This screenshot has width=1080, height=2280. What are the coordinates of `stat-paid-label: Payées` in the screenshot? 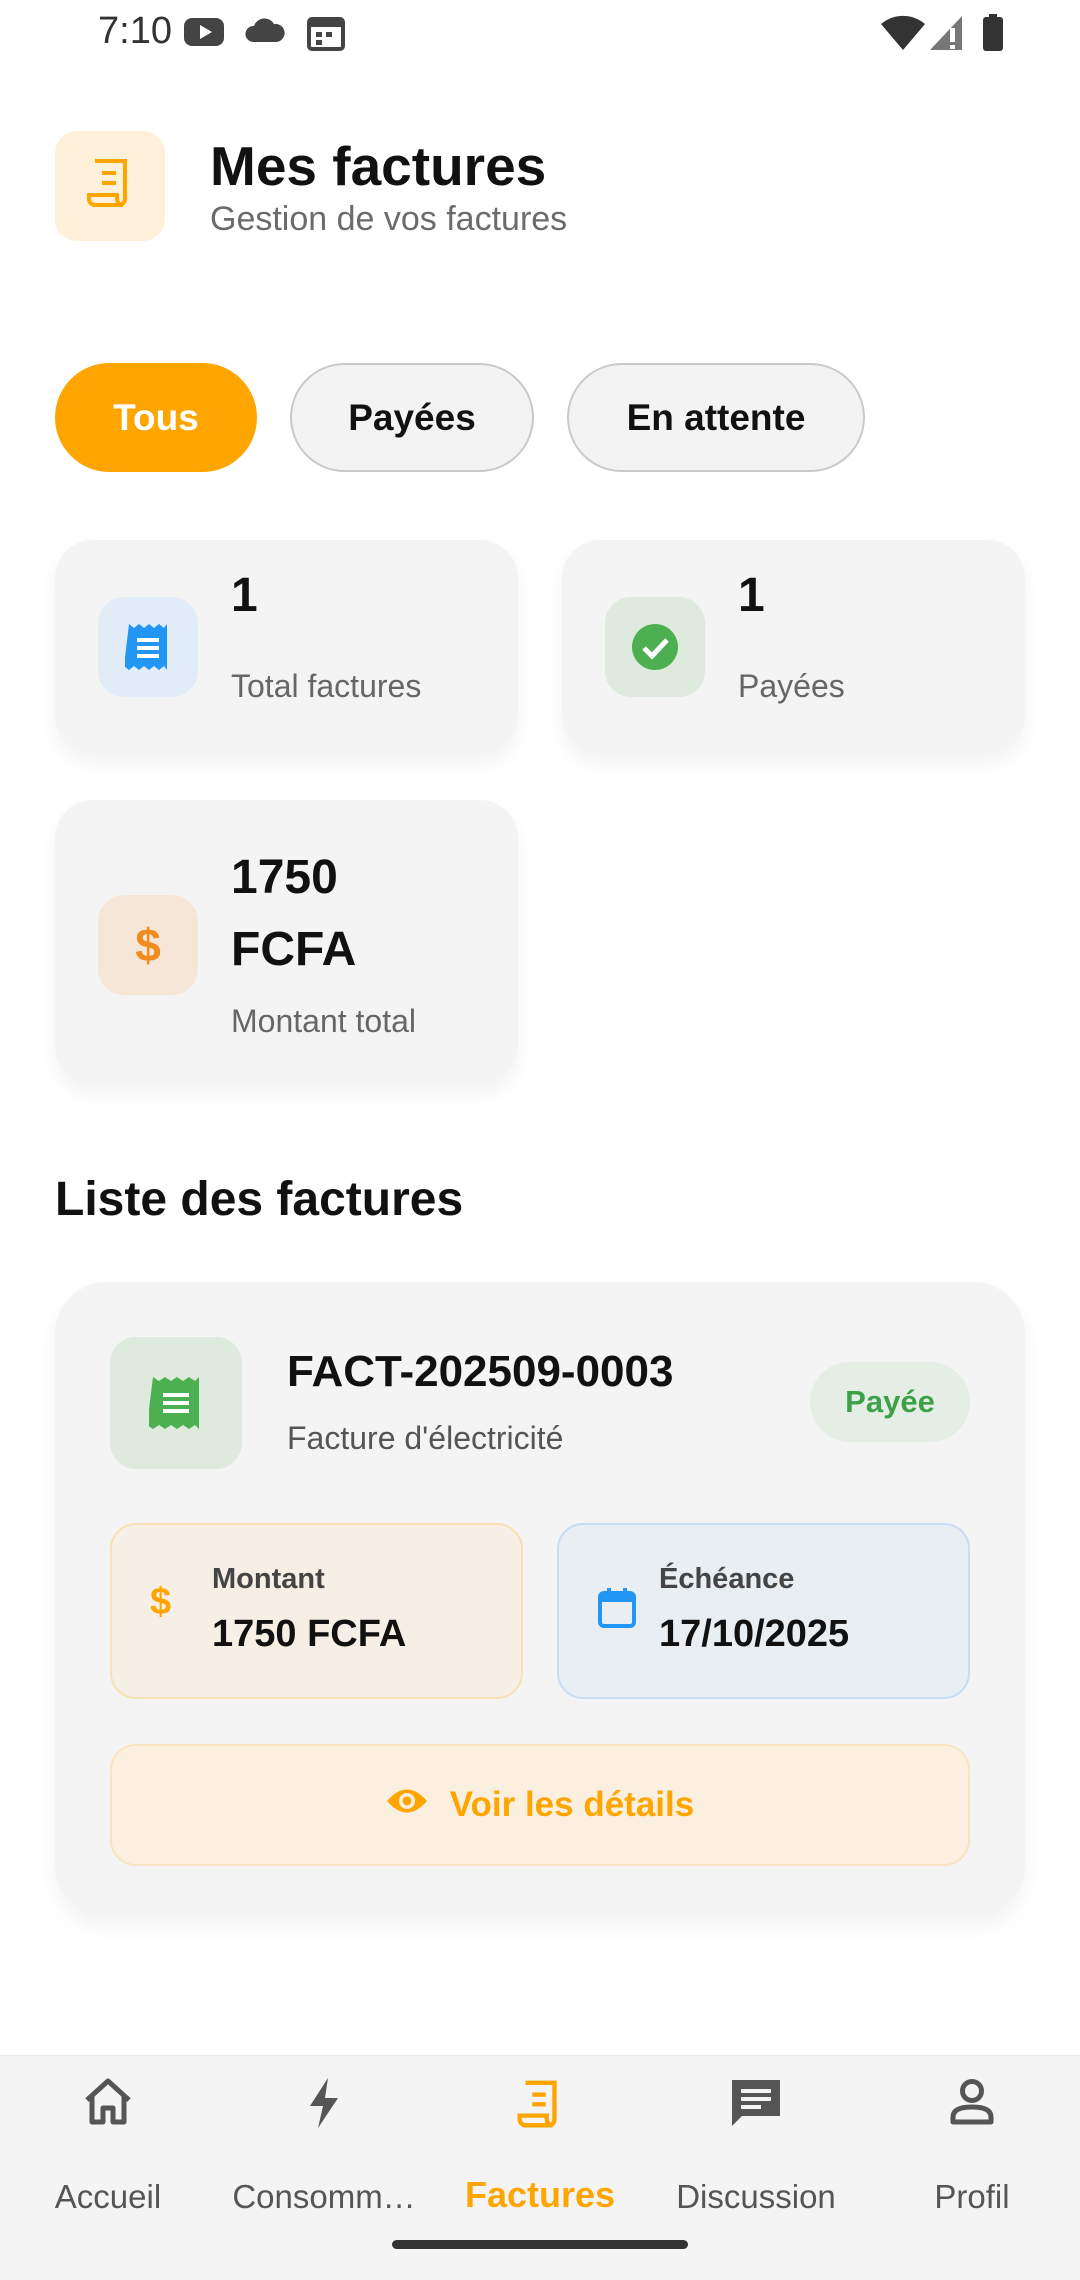 It's located at (791, 686).